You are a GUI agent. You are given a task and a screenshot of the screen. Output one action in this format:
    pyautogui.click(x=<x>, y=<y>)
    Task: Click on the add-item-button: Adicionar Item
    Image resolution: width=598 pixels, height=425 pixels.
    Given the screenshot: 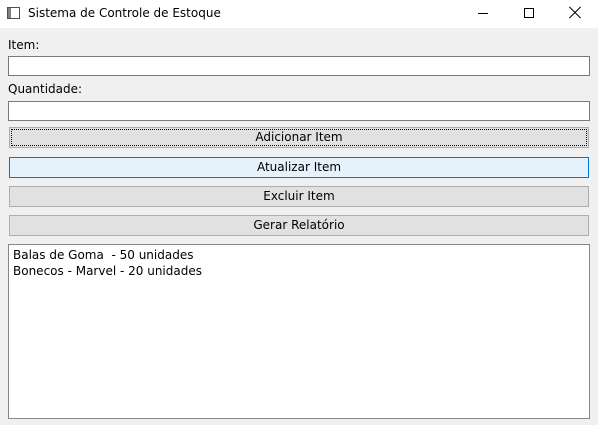 What is the action you would take?
    pyautogui.click(x=299, y=137)
    